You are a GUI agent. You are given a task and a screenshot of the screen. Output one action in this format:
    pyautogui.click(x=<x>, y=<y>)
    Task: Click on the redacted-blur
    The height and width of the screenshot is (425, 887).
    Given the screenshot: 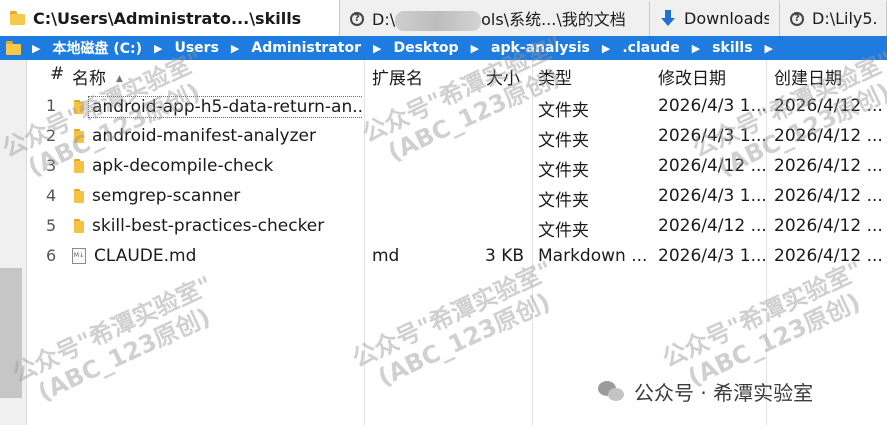 What is the action you would take?
    pyautogui.click(x=438, y=20)
    